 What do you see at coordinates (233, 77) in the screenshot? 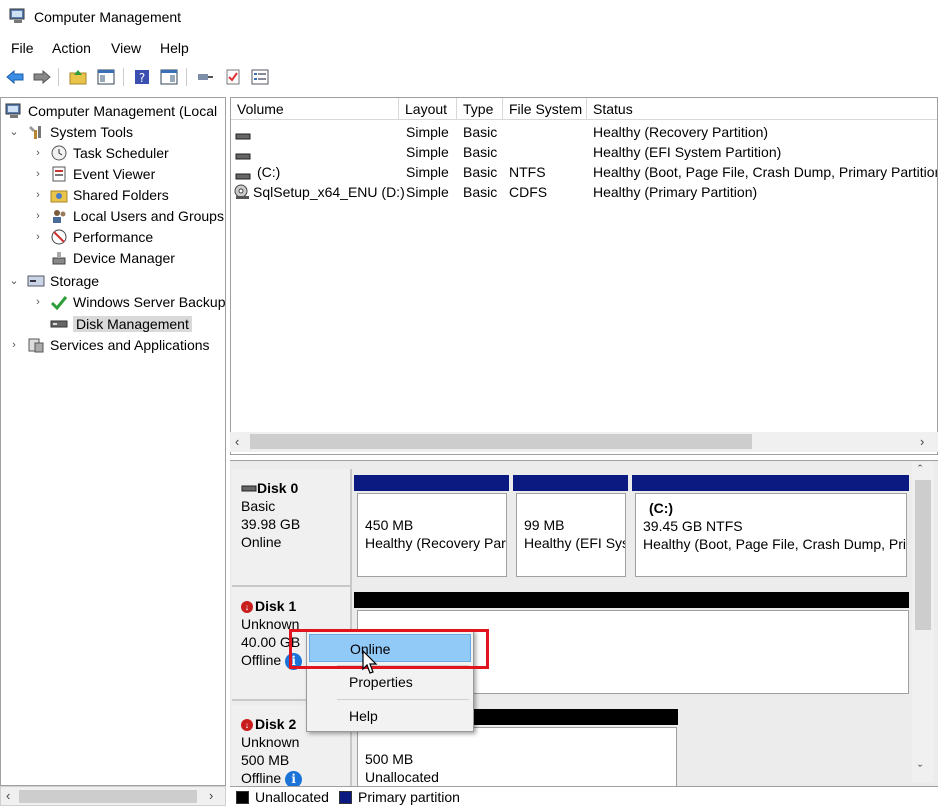
I see `checklist-icon` at bounding box center [233, 77].